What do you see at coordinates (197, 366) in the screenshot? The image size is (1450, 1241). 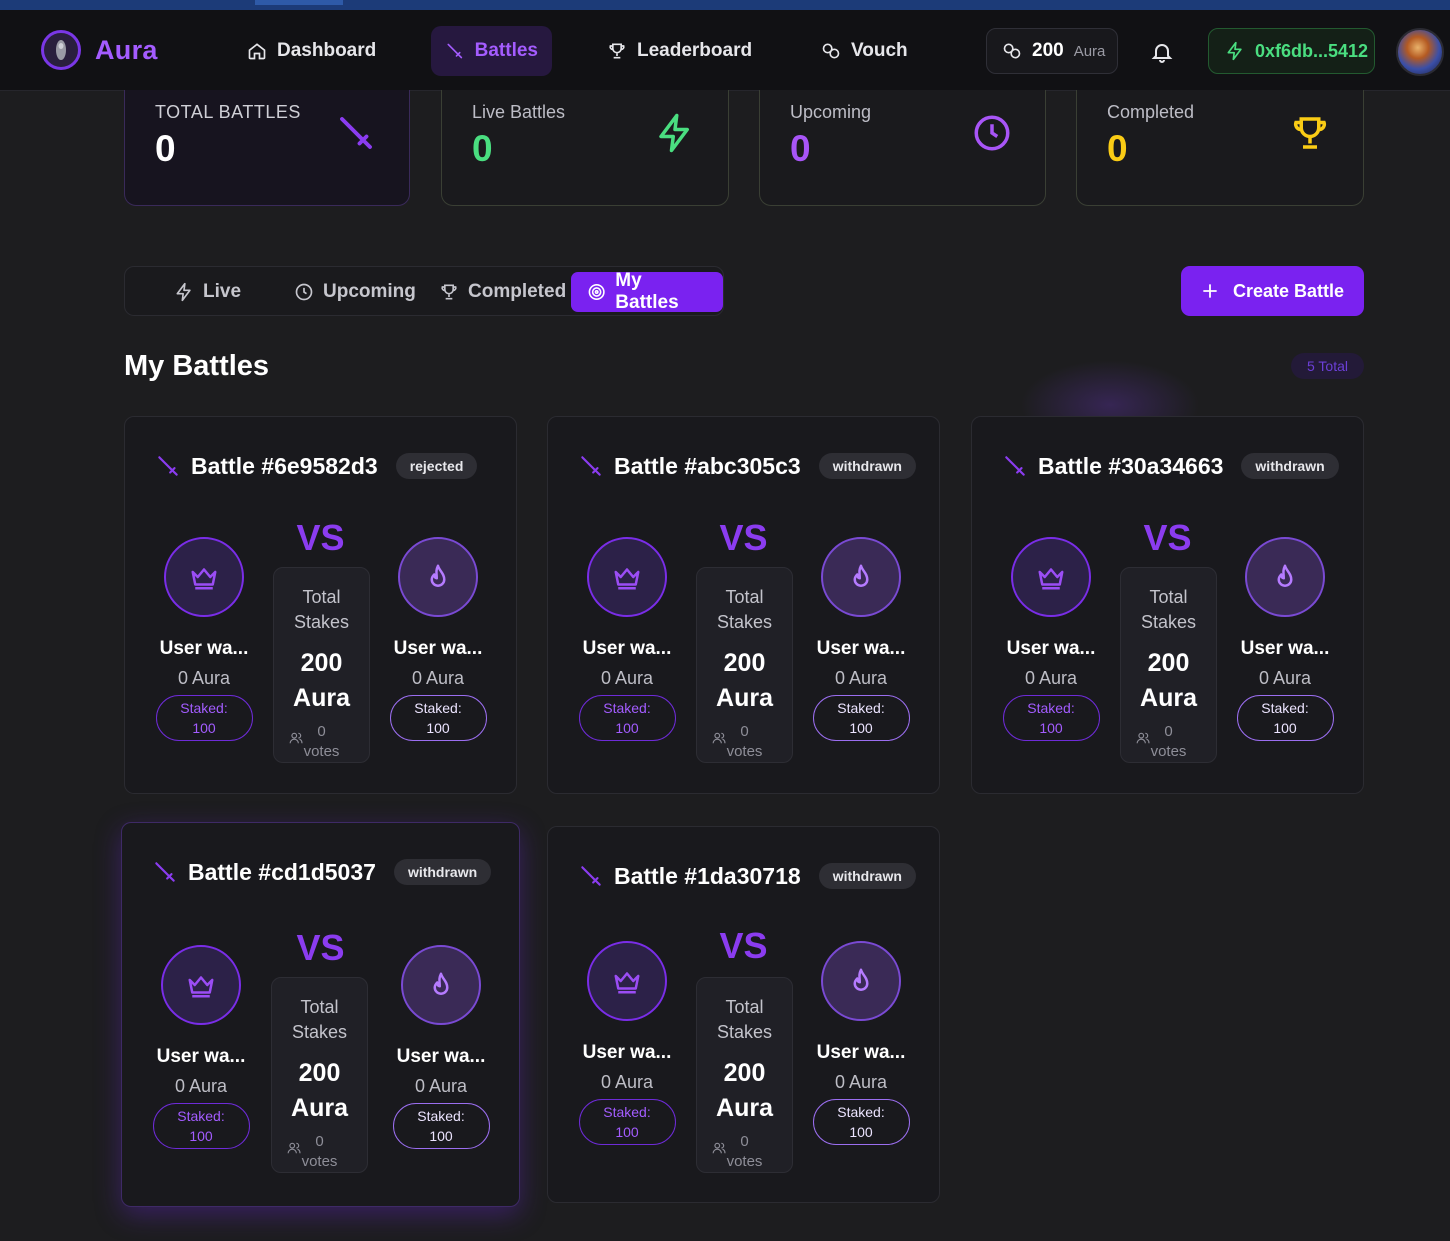 I see `page-title: My Battles` at bounding box center [197, 366].